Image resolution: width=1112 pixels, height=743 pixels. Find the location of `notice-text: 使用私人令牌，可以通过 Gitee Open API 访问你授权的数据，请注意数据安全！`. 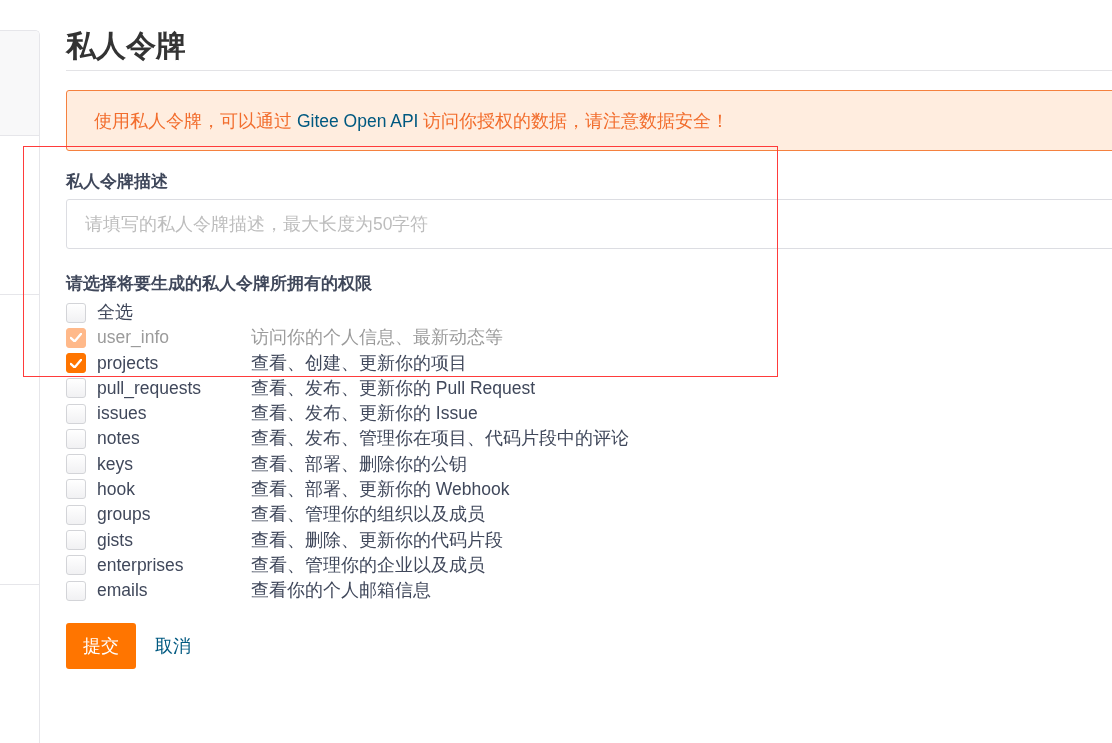

notice-text: 使用私人令牌，可以通过 Gitee Open API 访问你授权的数据，请注意数据安全！ is located at coordinates (412, 121).